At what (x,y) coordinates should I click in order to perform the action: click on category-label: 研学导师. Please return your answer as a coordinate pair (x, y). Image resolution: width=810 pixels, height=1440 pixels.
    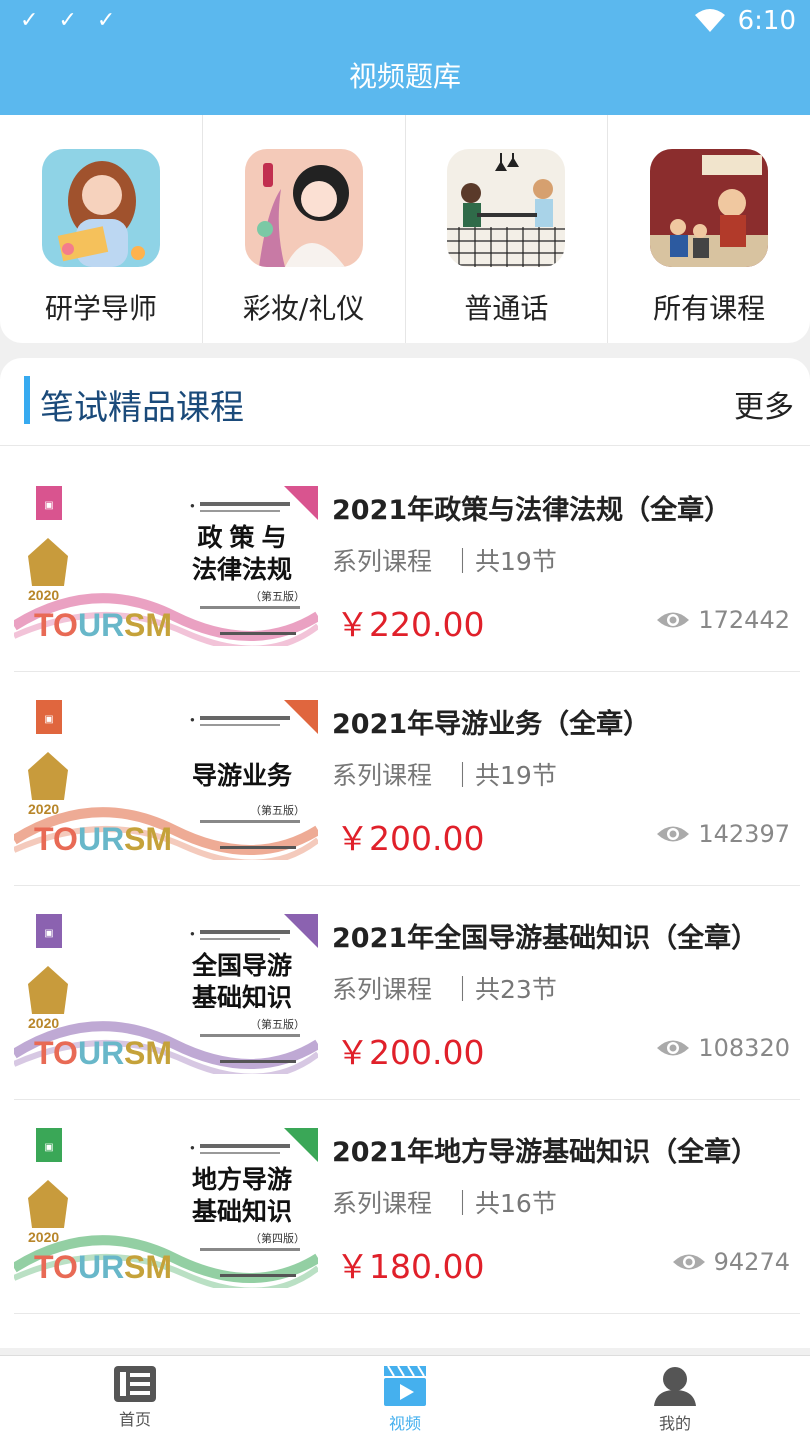
    Looking at the image, I should click on (100, 308).